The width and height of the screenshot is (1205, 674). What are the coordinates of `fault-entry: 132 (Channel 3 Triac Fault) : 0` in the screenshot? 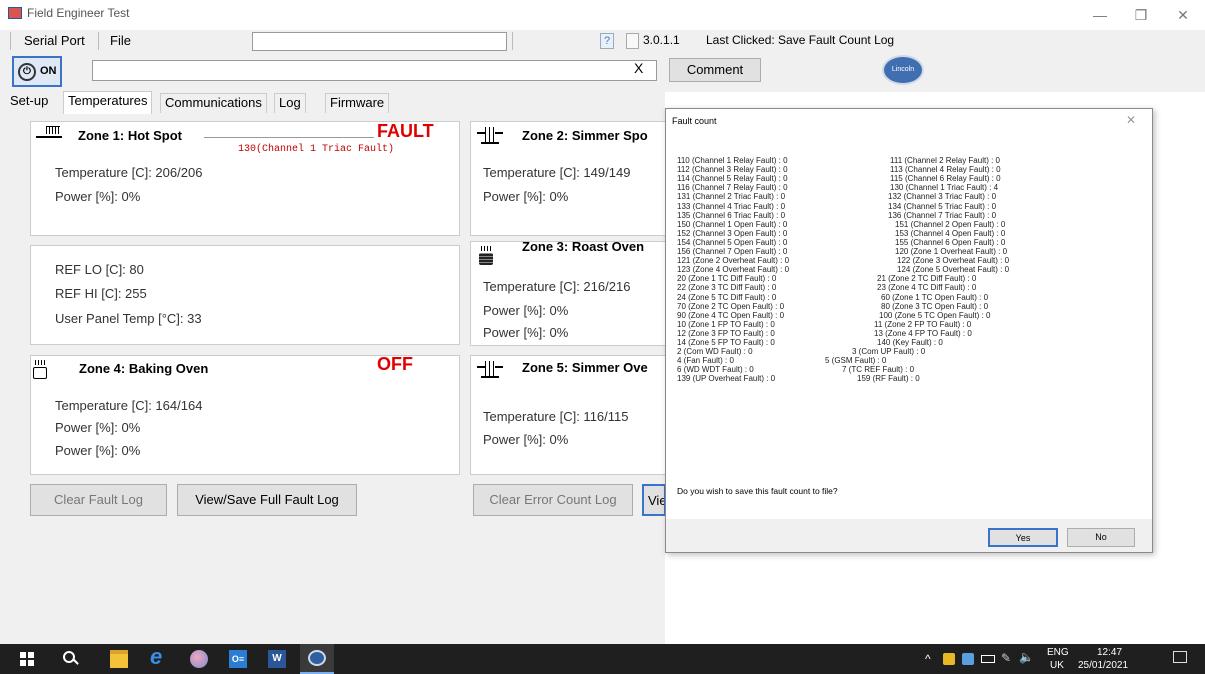 It's located at (942, 197).